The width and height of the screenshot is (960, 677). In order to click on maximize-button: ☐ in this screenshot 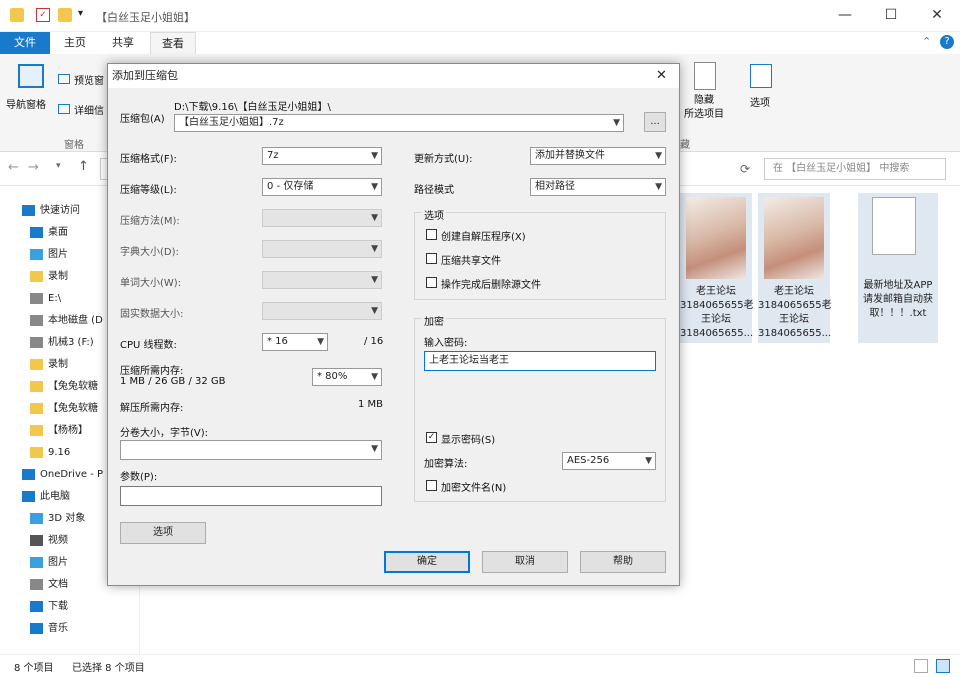, I will do `click(891, 16)`.